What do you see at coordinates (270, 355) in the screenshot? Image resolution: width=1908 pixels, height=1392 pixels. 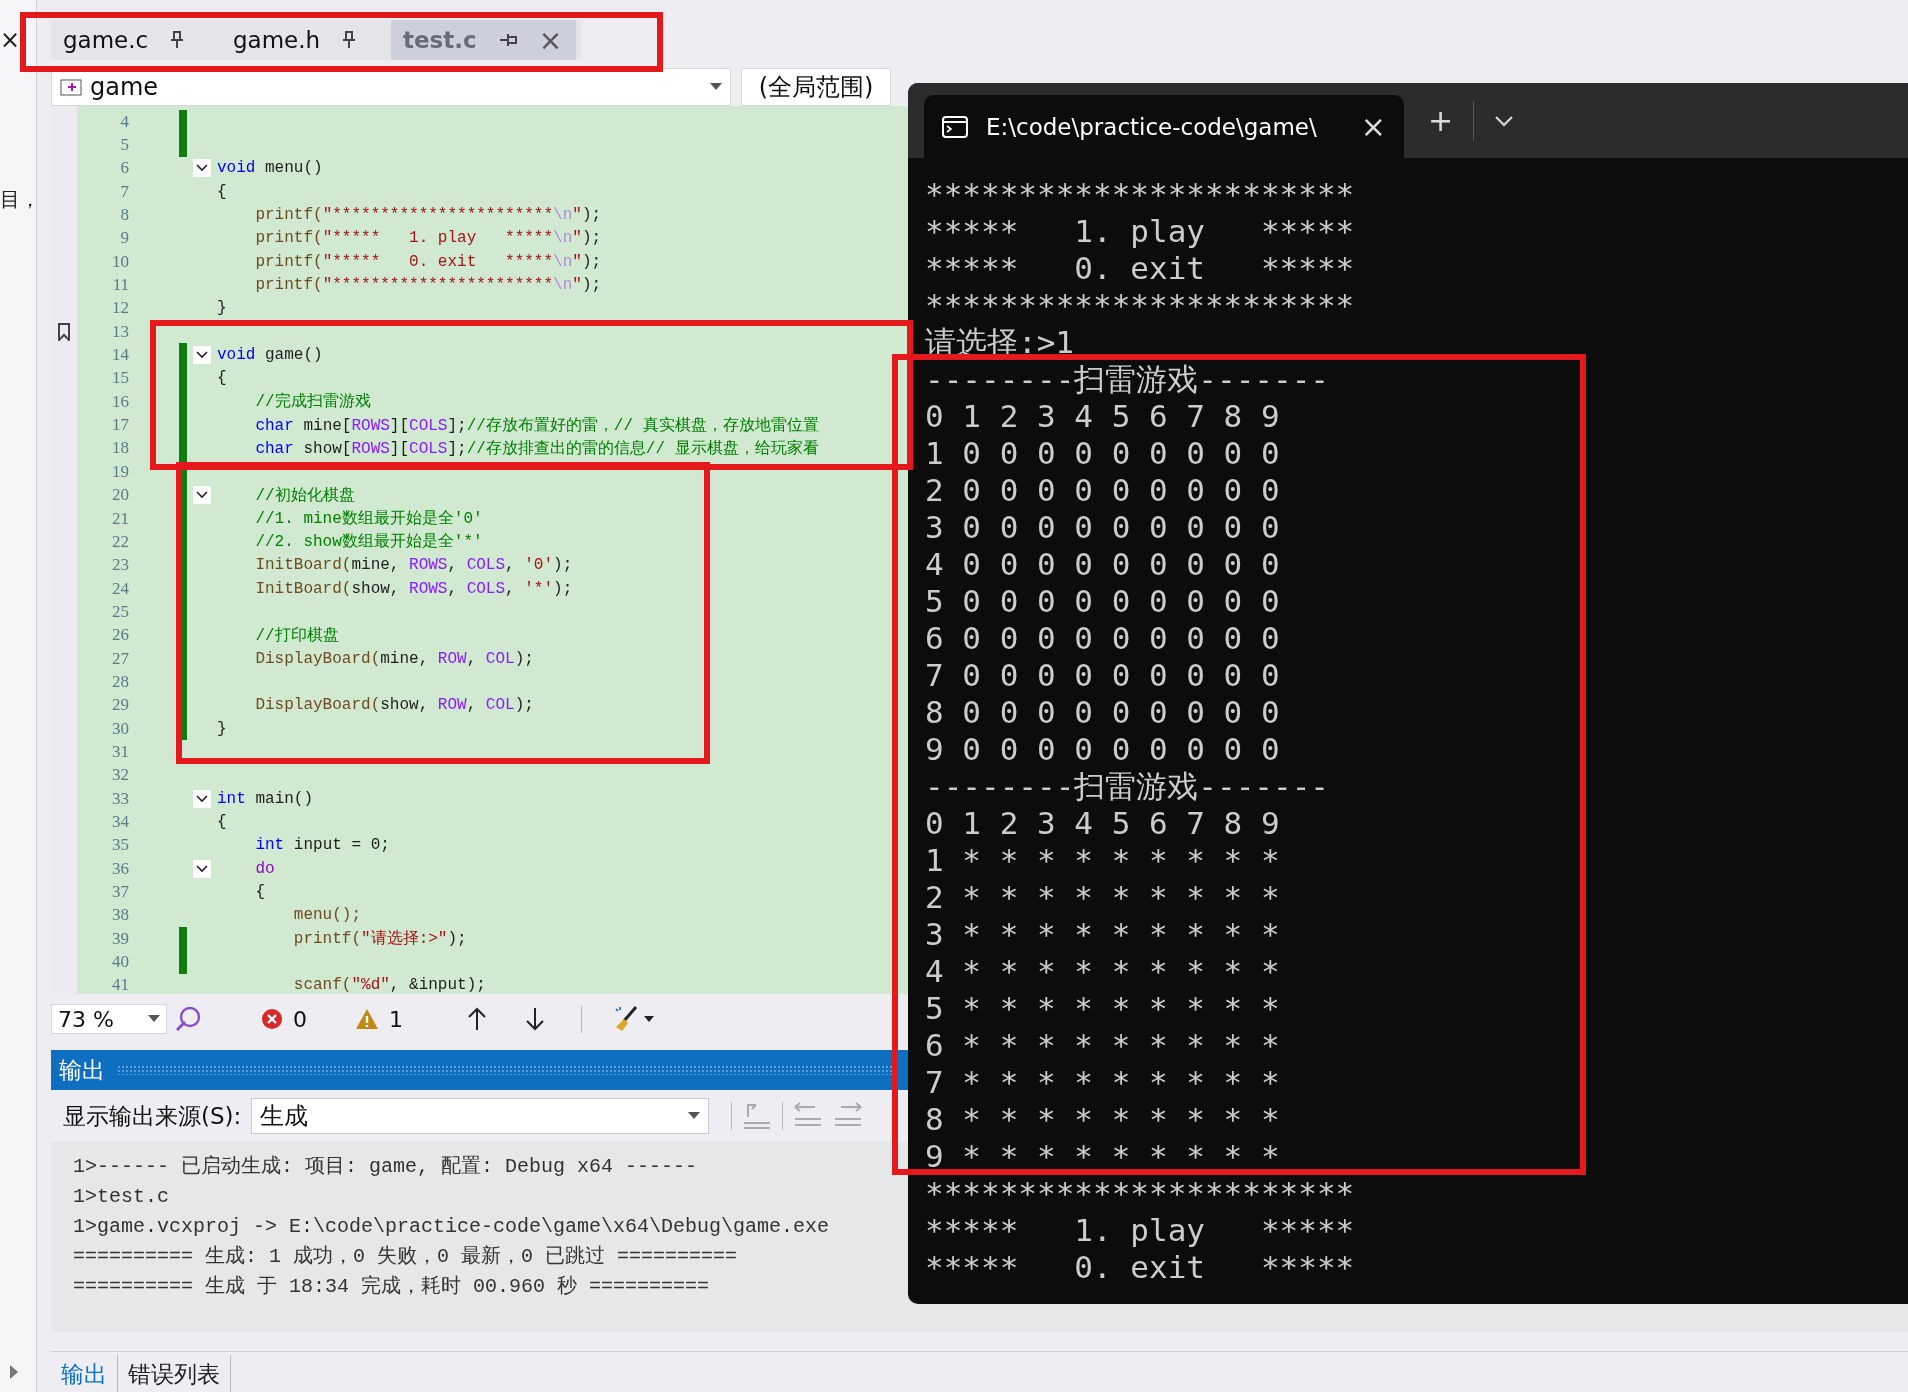 I see `code-line: void game()` at bounding box center [270, 355].